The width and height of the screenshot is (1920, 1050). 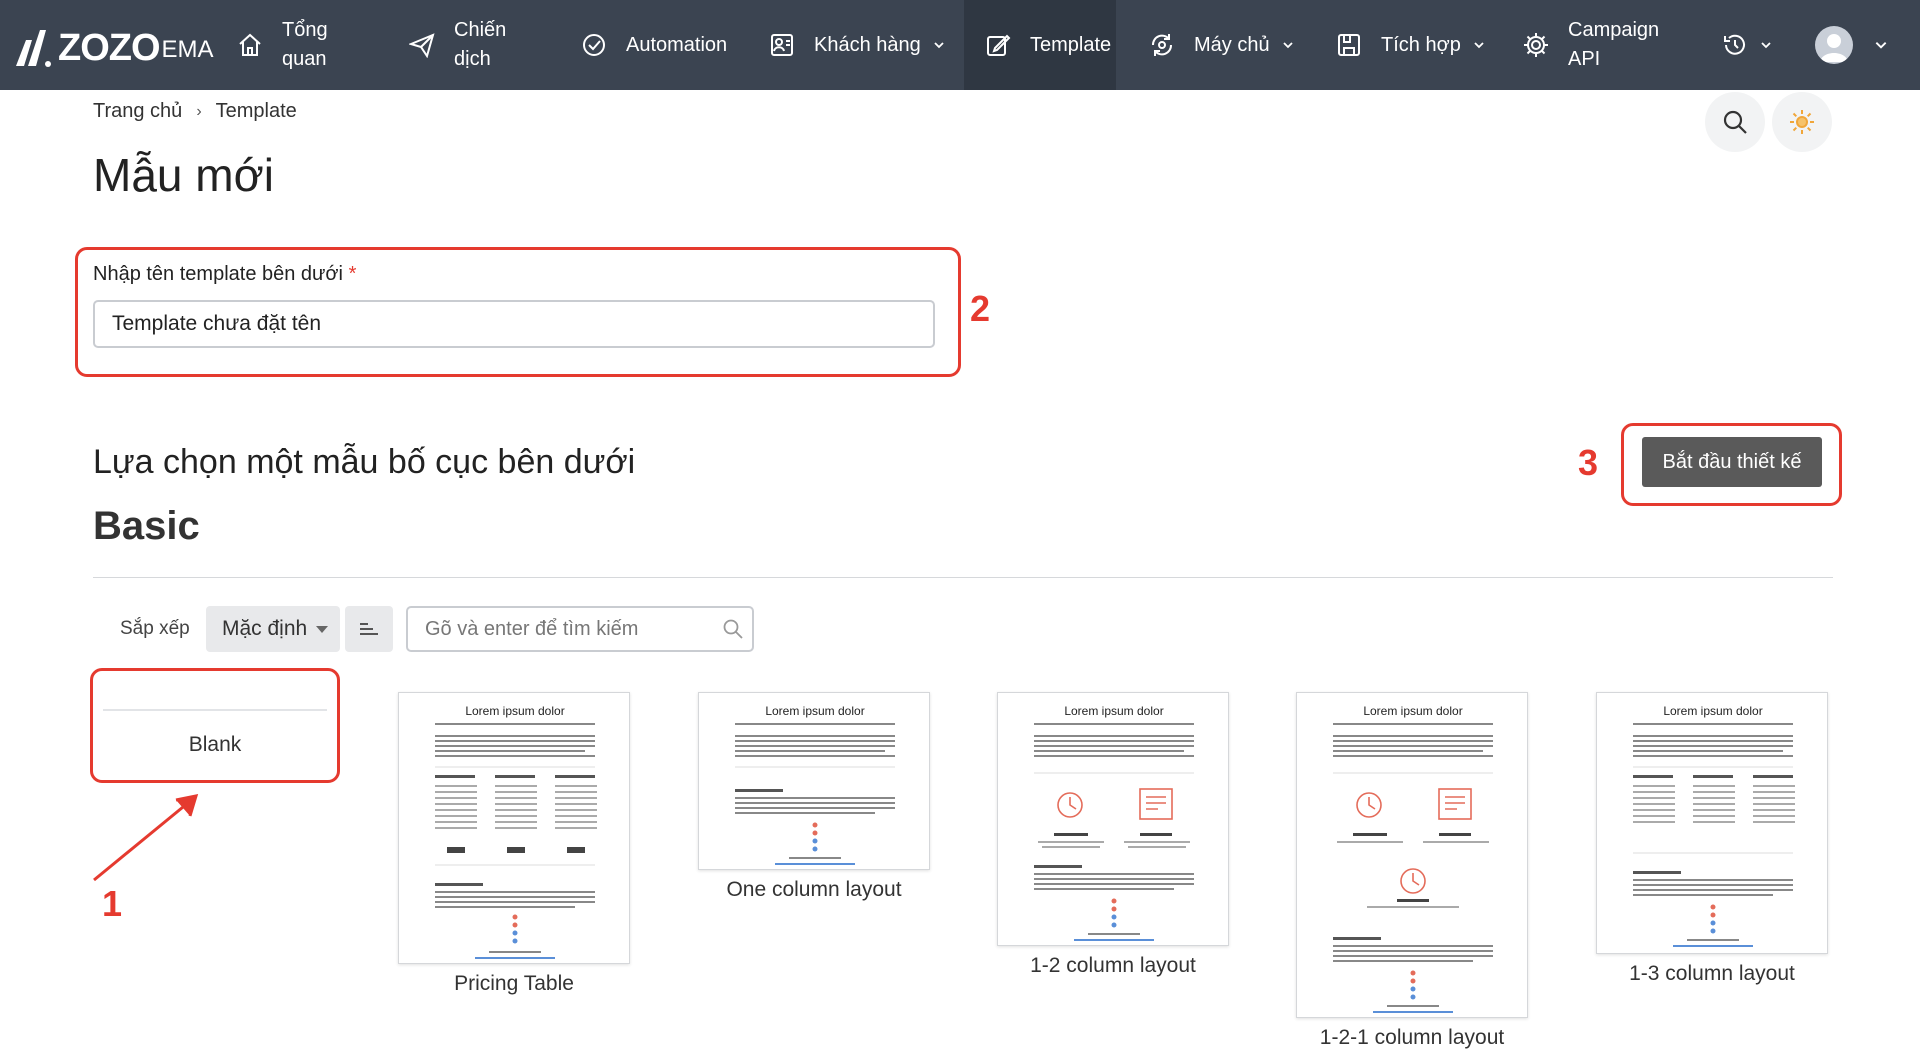 I want to click on template-card-label: 1-3 column layout, so click(x=1712, y=973).